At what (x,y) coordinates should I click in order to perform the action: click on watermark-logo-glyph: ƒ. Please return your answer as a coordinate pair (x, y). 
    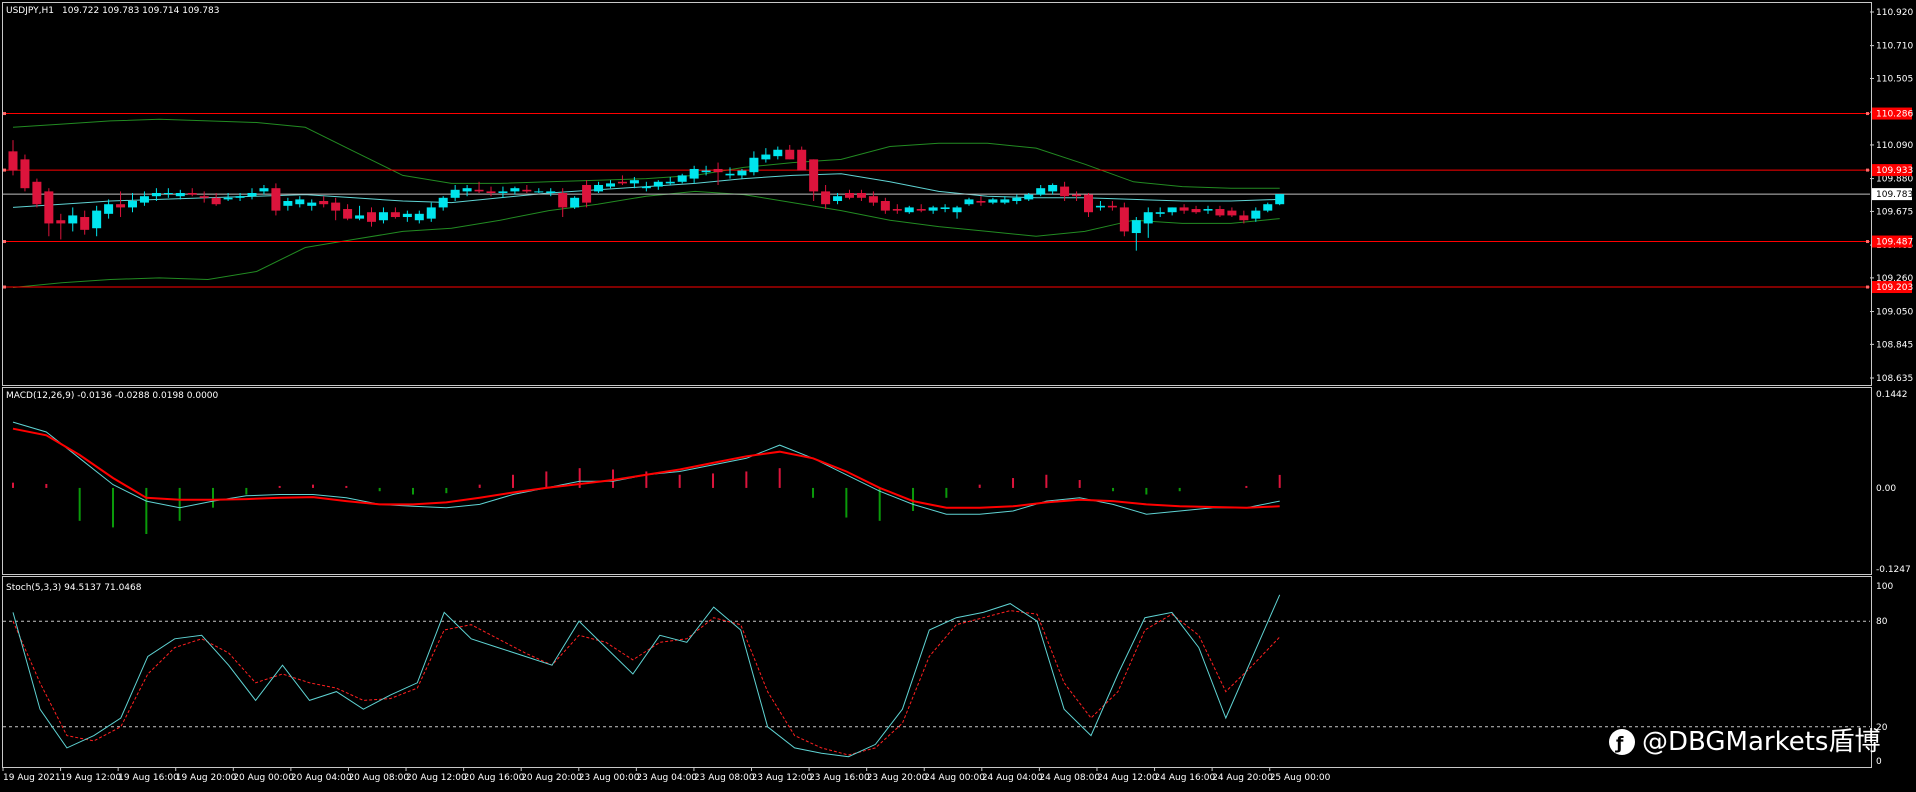
    Looking at the image, I should click on (1619, 744).